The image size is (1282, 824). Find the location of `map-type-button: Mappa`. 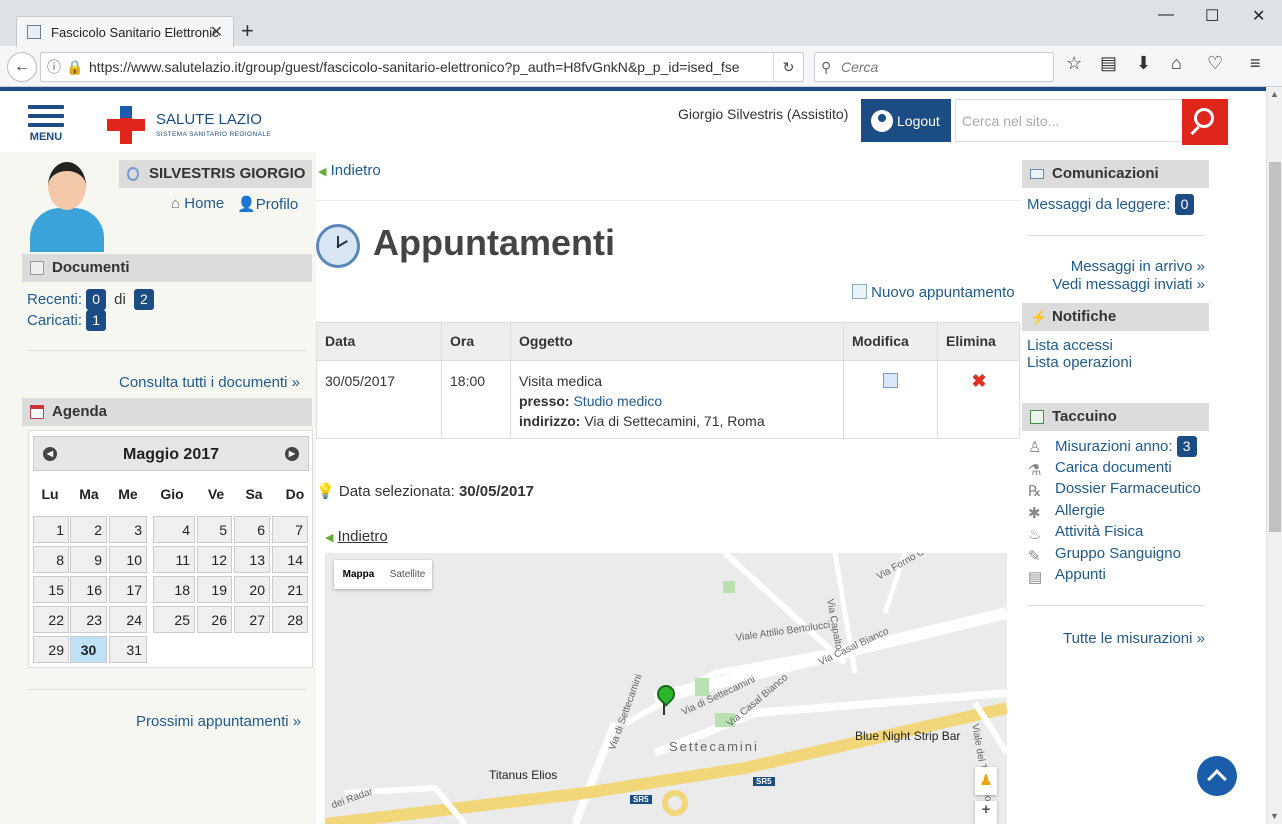

map-type-button: Mappa is located at coordinates (358, 574).